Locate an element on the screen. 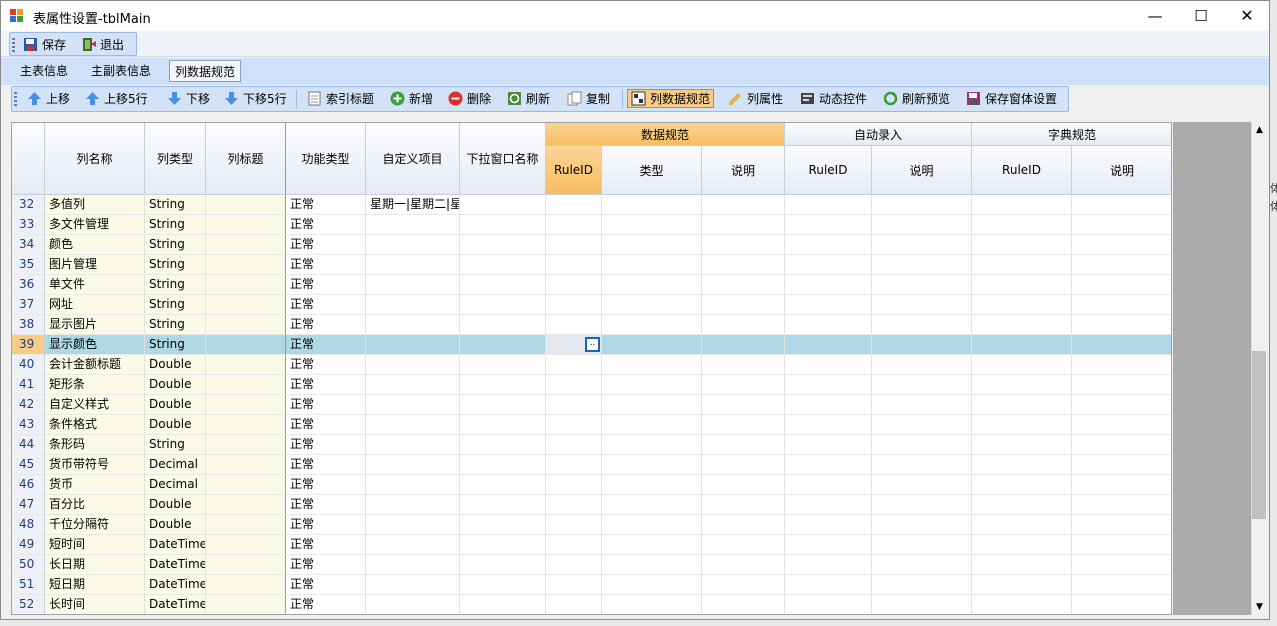 The width and height of the screenshot is (1277, 626). move-up-5-button: 上移5行 is located at coordinates (116, 98).